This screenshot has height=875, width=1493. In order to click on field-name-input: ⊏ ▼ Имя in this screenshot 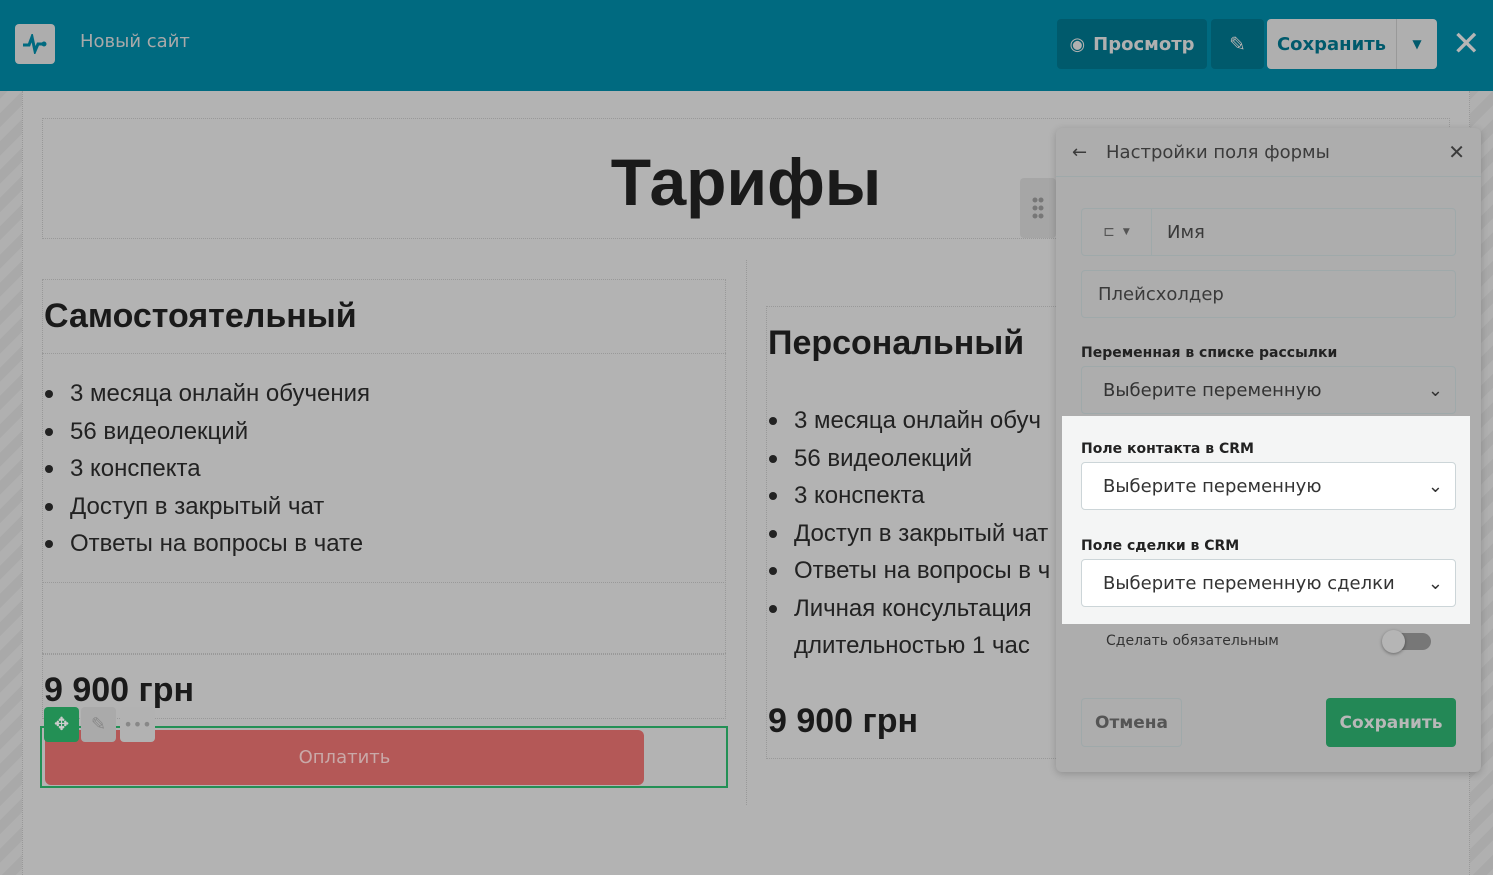, I will do `click(1268, 232)`.